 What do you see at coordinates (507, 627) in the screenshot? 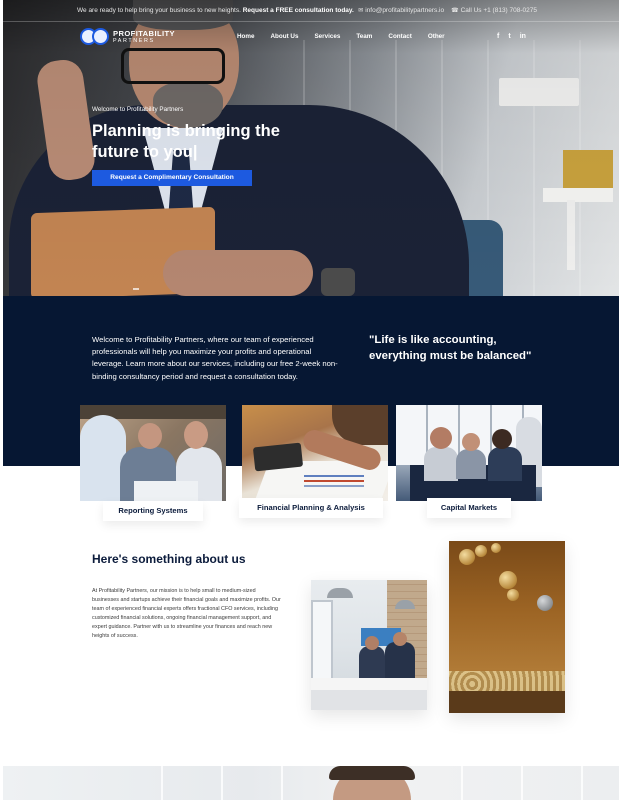
I see `coins-photo` at bounding box center [507, 627].